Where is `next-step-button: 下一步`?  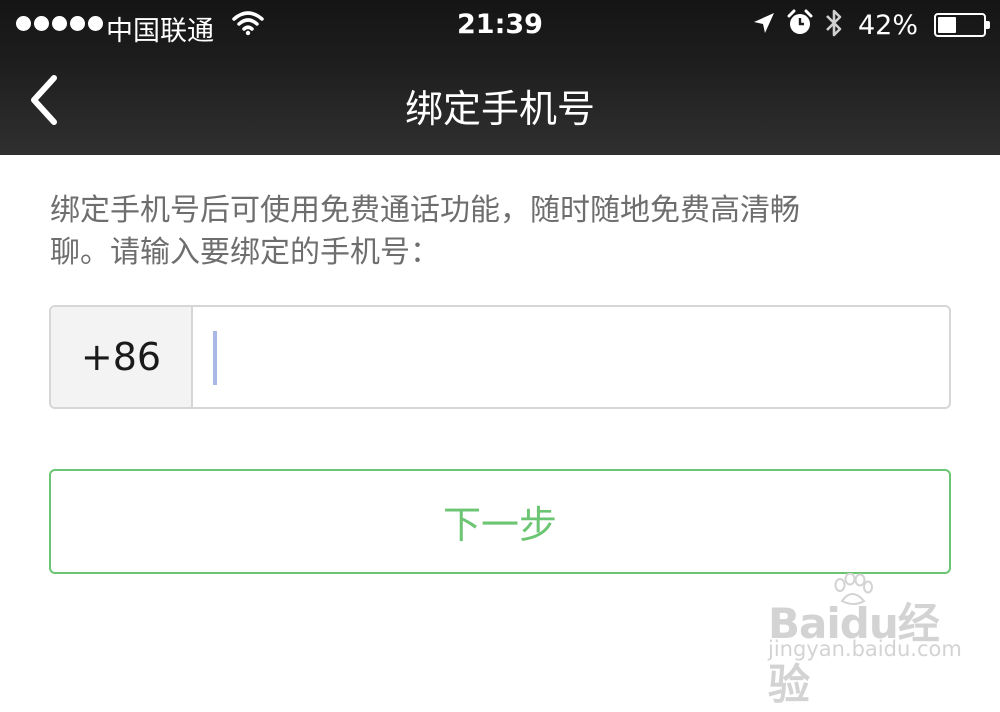
next-step-button: 下一步 is located at coordinates (500, 521).